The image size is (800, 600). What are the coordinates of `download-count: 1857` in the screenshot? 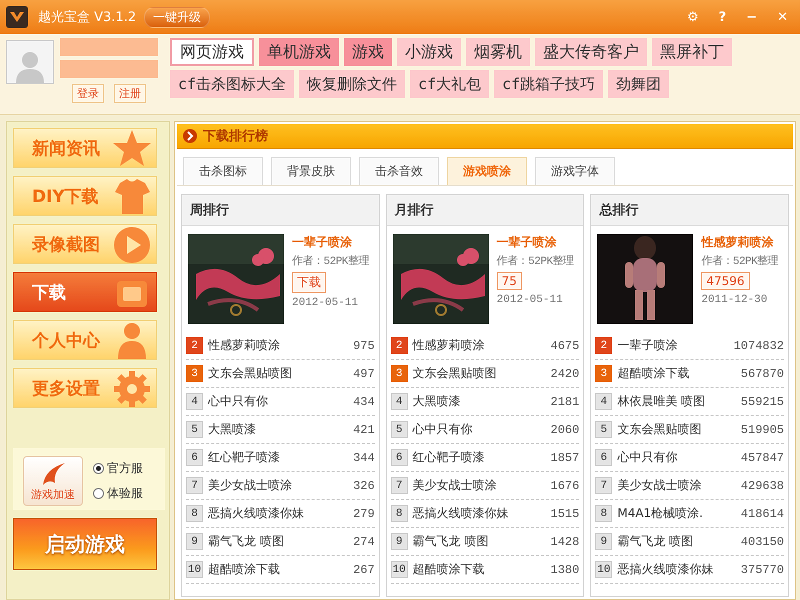 It's located at (565, 457).